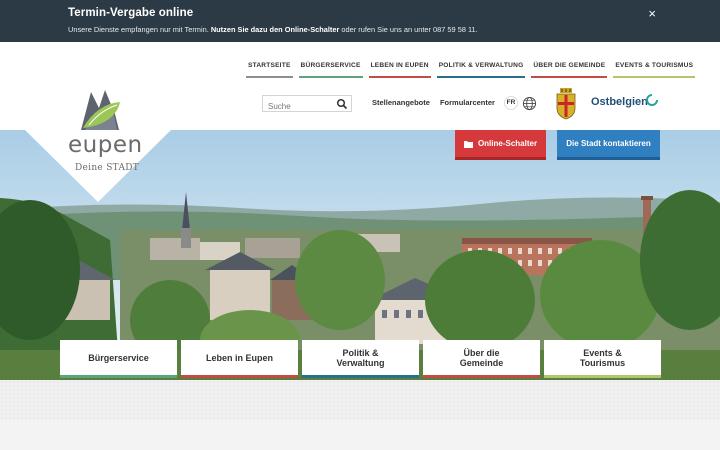  What do you see at coordinates (360, 352) in the screenshot?
I see `tile-label-line1: Politik &` at bounding box center [360, 352].